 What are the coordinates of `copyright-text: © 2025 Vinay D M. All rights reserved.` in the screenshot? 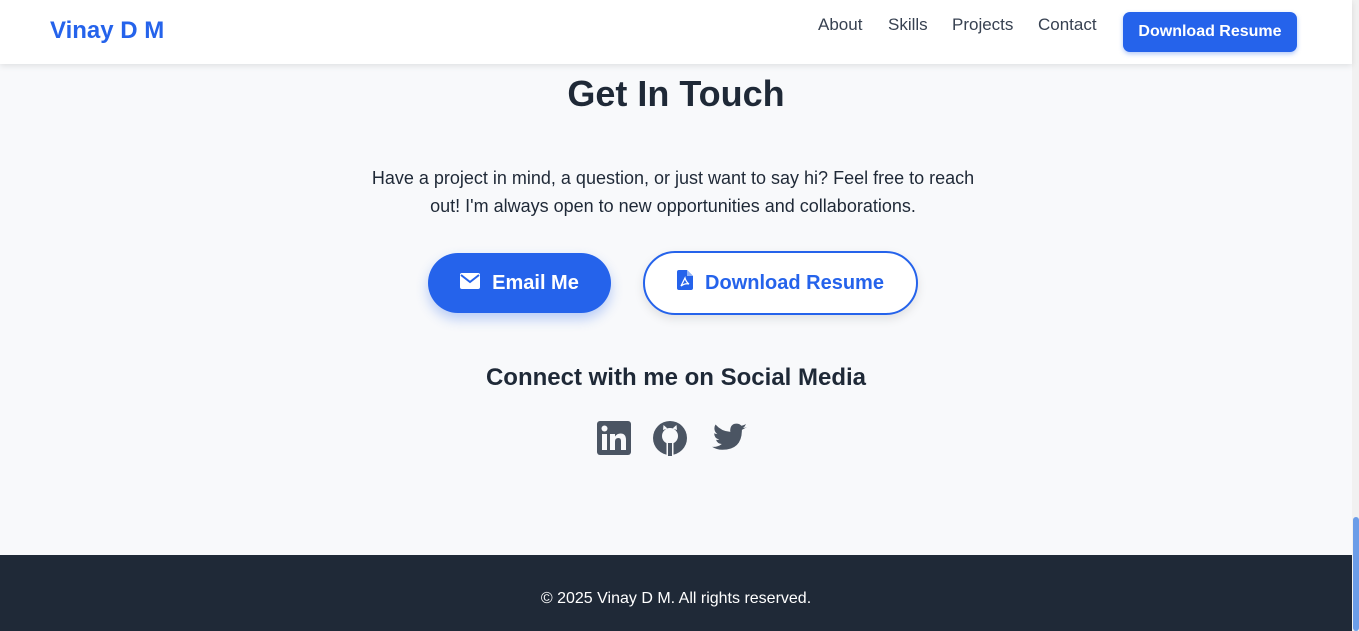 It's located at (676, 598).